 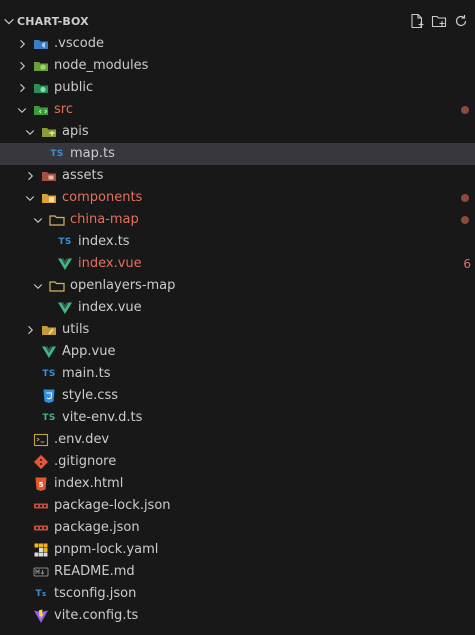 I want to click on tree-item-label: utils, so click(x=76, y=329).